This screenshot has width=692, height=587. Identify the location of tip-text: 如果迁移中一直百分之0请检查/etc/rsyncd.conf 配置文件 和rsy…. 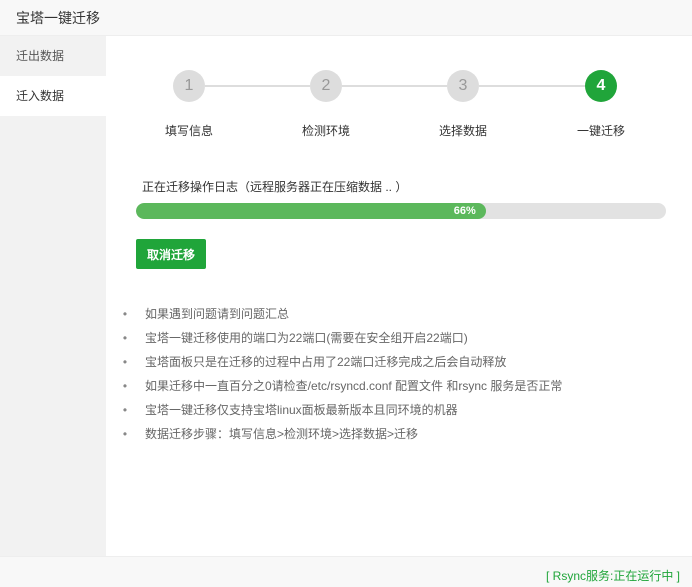
(354, 386).